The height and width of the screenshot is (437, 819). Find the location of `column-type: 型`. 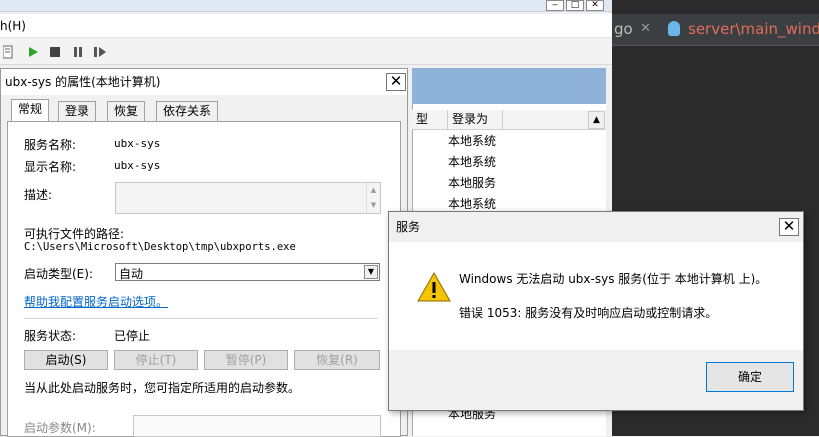

column-type: 型 is located at coordinates (430, 120).